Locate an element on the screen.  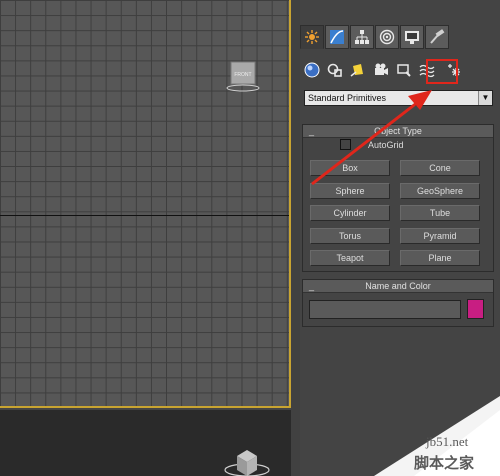
chevron-down-icon: ▼ is located at coordinates (485, 98).